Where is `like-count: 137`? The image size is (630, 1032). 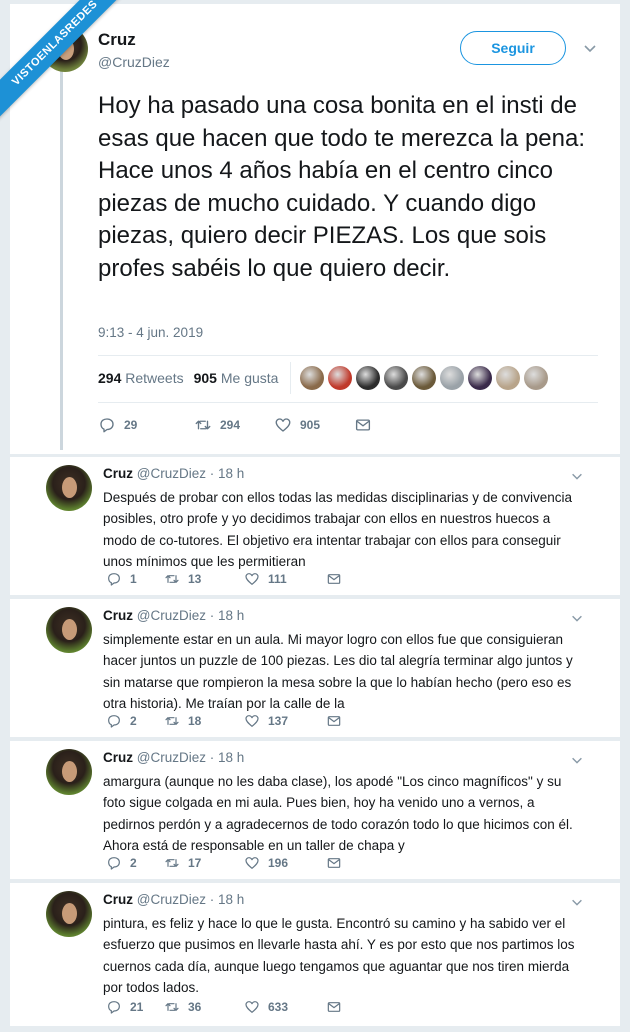 like-count: 137 is located at coordinates (278, 721).